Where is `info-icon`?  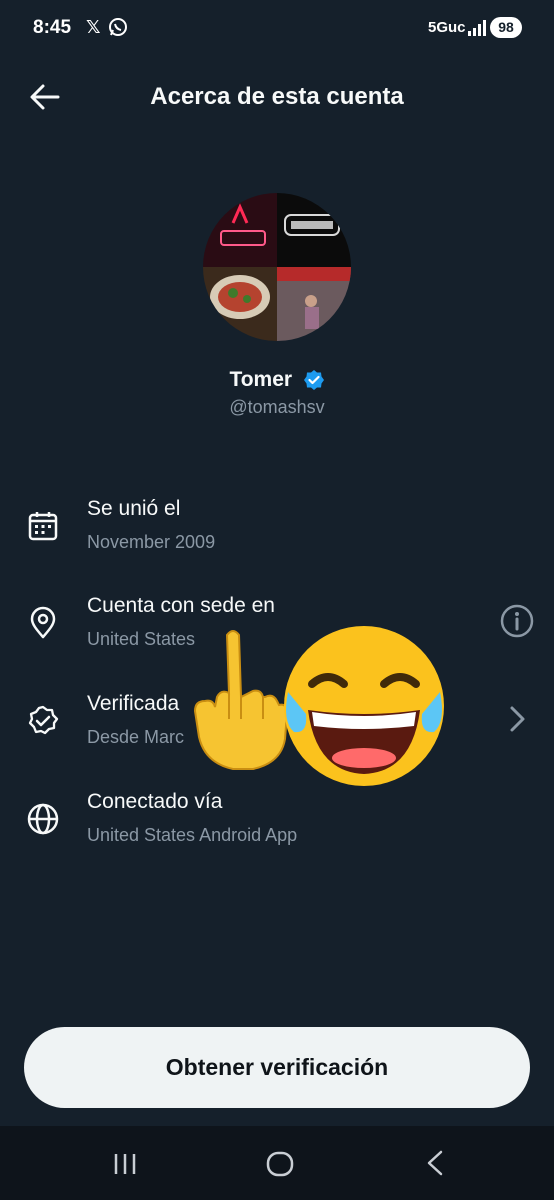
info-icon is located at coordinates (517, 621).